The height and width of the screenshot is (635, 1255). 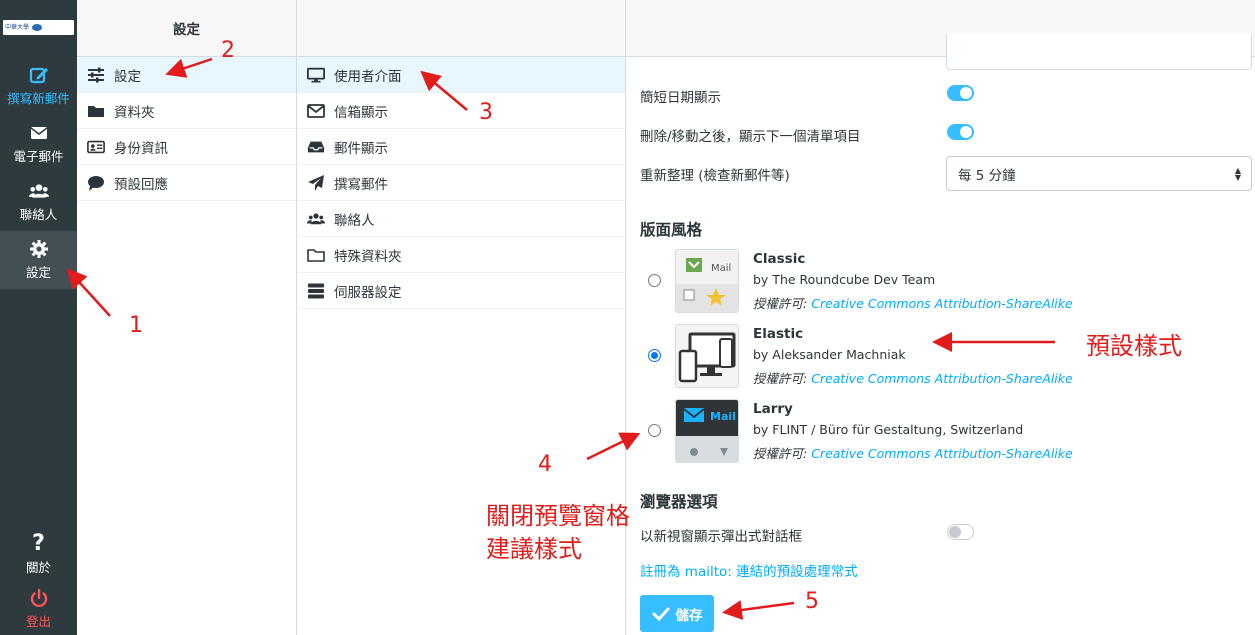 What do you see at coordinates (96, 111) in the screenshot?
I see `folder-icon` at bounding box center [96, 111].